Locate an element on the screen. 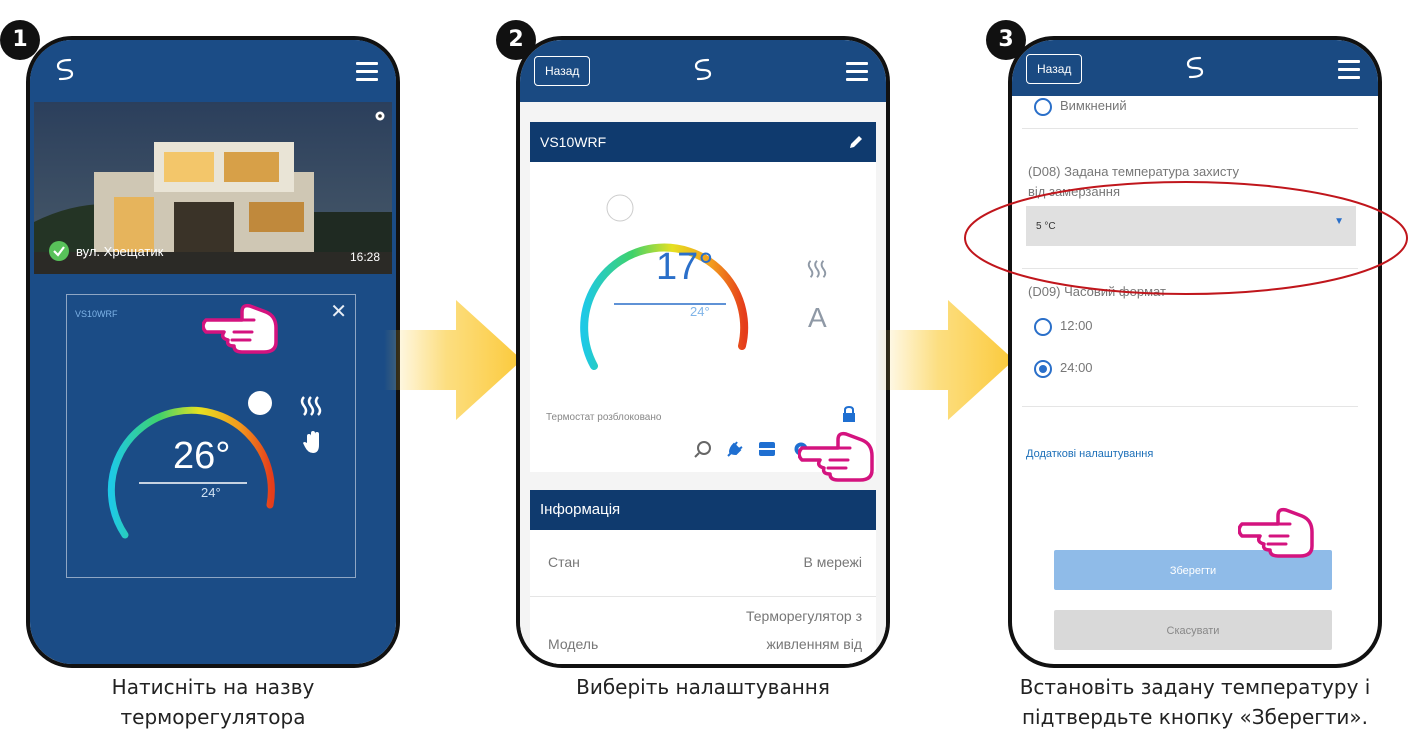 The width and height of the screenshot is (1410, 742). device-card: VS10WRF 17° 24° A Термостат розблоковано is located at coordinates (703, 297).